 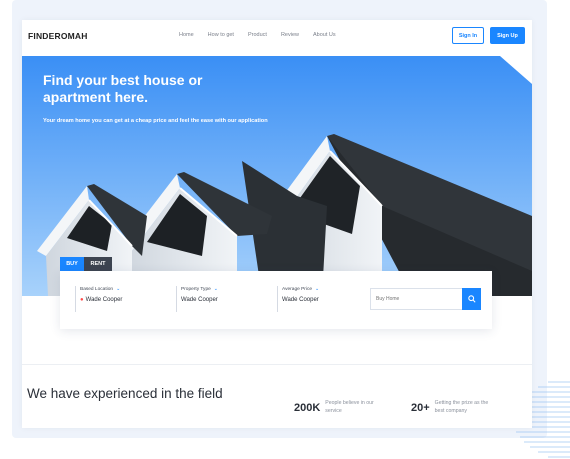 I want to click on nav-link-review: Review, so click(x=290, y=35).